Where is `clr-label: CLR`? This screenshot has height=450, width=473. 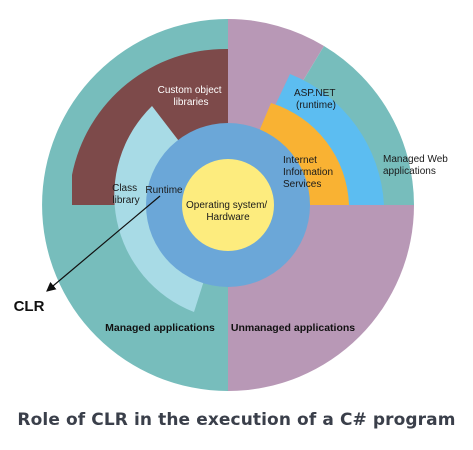
clr-label: CLR is located at coordinates (29, 306).